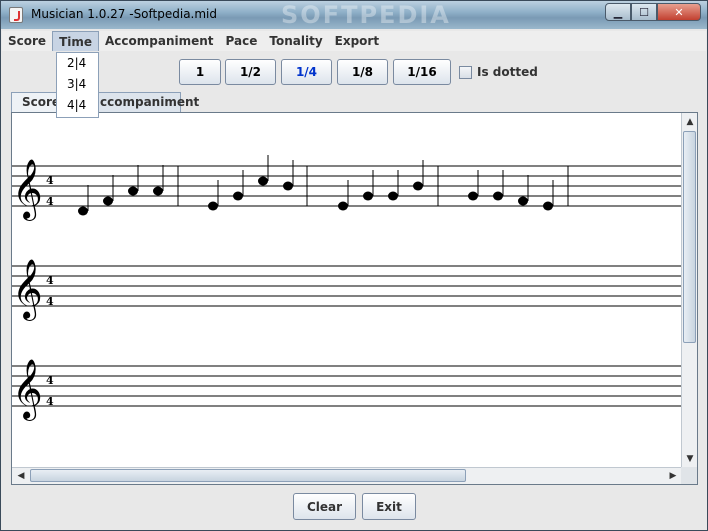 Image resolution: width=708 pixels, height=531 pixels. Describe the element at coordinates (366, 15) in the screenshot. I see `watermark: SOFTPEDIA` at that location.